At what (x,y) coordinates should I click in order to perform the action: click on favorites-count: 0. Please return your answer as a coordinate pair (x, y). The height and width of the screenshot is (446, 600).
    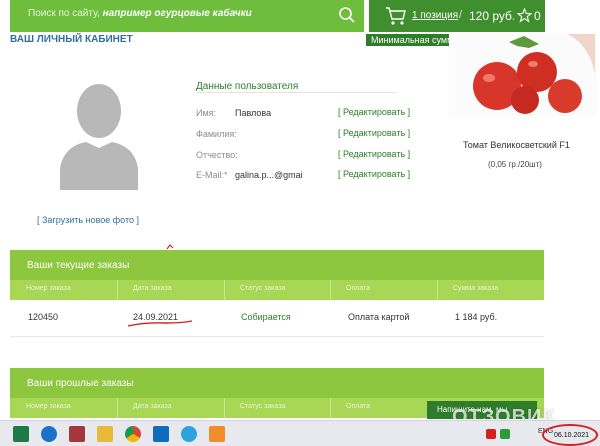
    Looking at the image, I should click on (537, 16).